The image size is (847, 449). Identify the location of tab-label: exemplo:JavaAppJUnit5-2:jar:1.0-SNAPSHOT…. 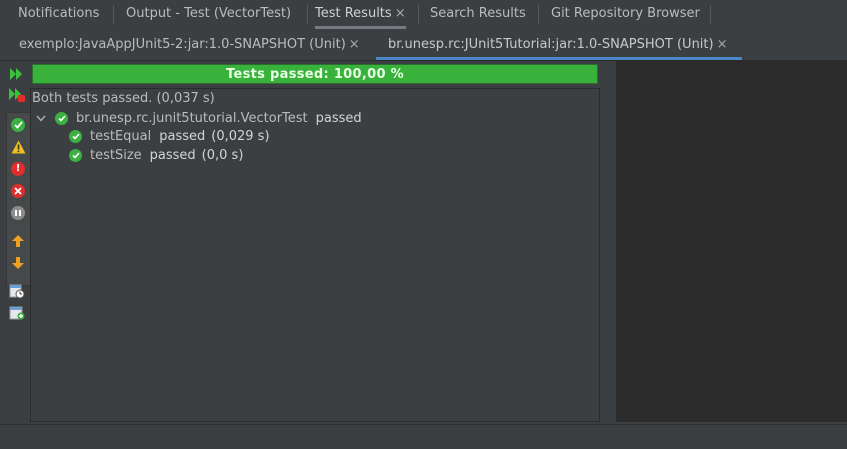
(182, 44).